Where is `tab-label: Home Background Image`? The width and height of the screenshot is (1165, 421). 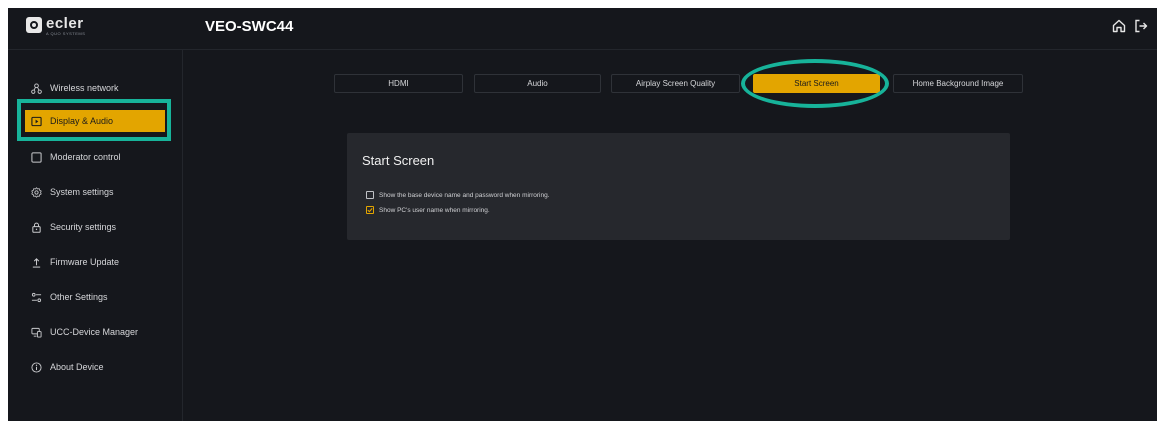
tab-label: Home Background Image is located at coordinates (958, 83).